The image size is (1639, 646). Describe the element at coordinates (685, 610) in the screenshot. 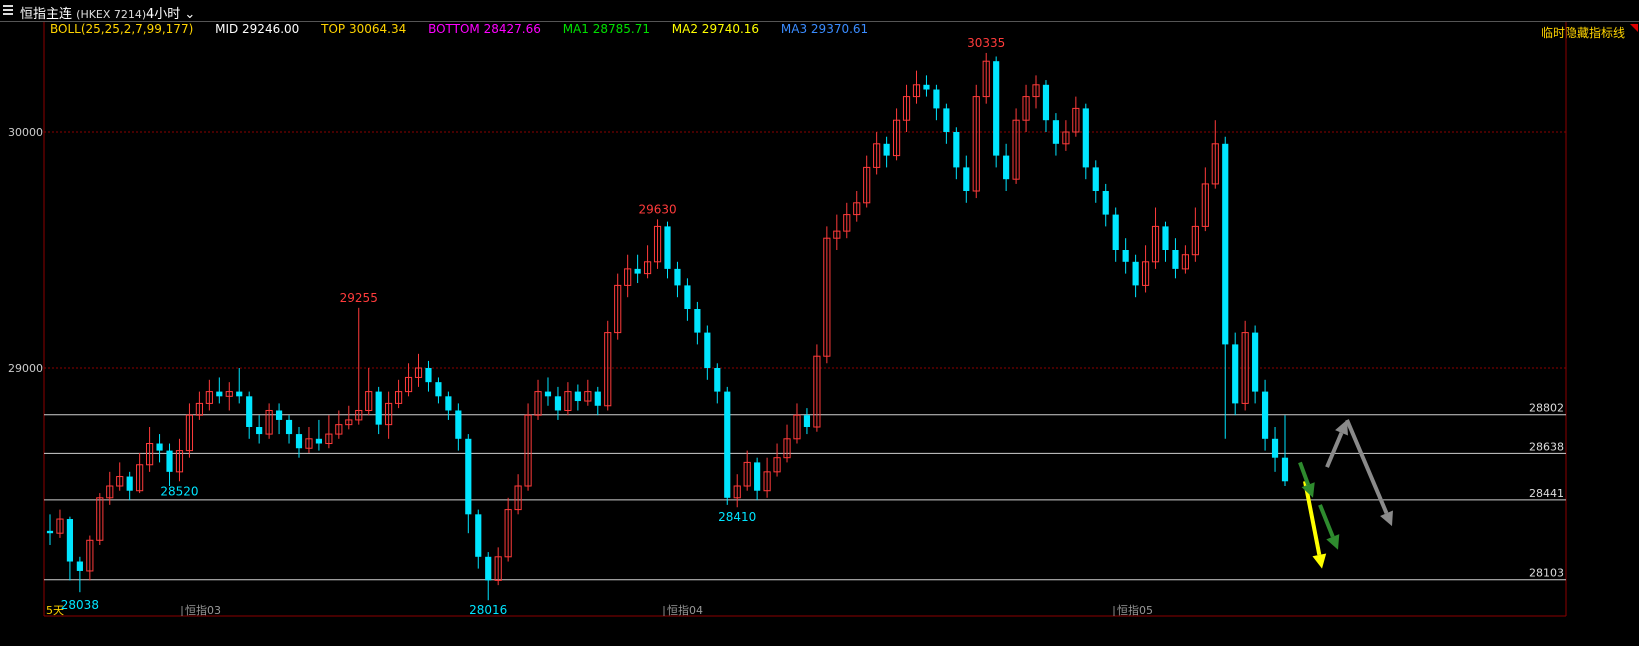

I see `x-tick-label: 恒指04` at that location.